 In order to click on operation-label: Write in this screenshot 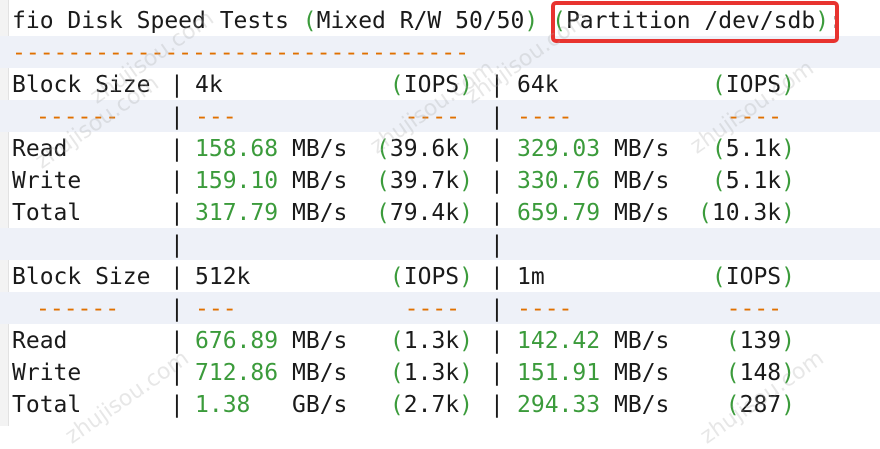, I will do `click(47, 373)`.